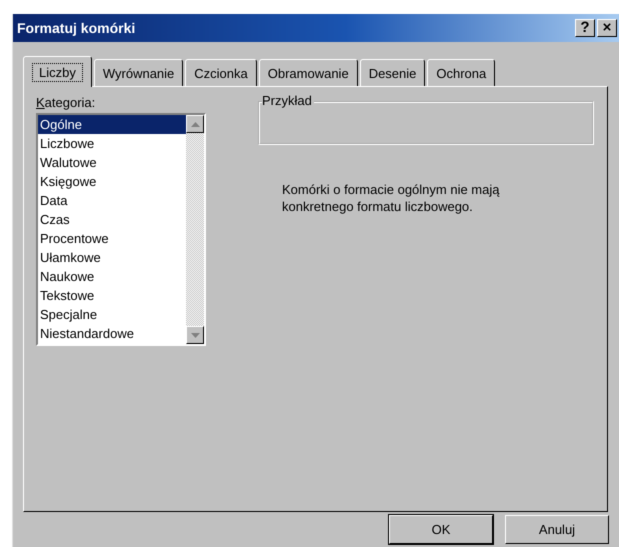 Image resolution: width=619 pixels, height=547 pixels. I want to click on list-item: Liczbowe, so click(112, 143).